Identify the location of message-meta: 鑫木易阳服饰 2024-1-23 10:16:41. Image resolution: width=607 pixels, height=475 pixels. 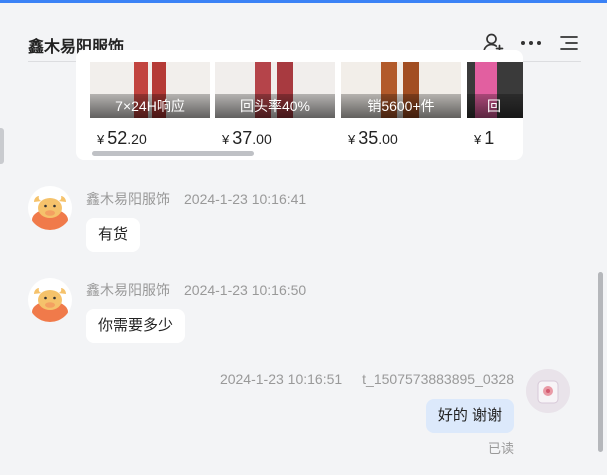
(196, 199).